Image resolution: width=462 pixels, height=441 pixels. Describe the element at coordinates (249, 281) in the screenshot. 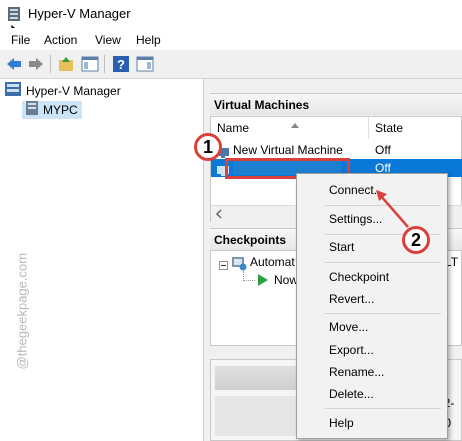

I see `tree-connector` at that location.